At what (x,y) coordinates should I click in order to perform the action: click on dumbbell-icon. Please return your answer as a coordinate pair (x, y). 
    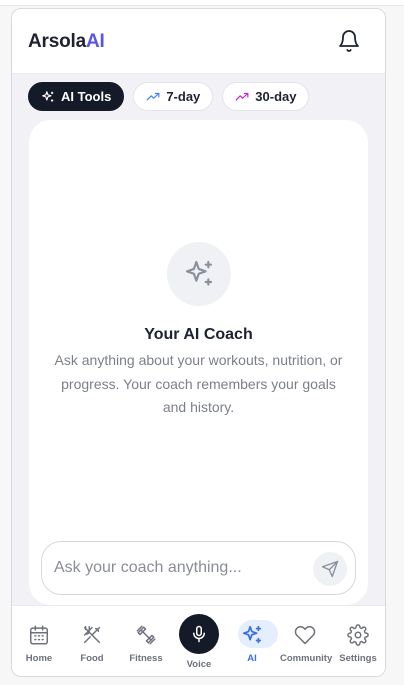
    Looking at the image, I should click on (146, 635).